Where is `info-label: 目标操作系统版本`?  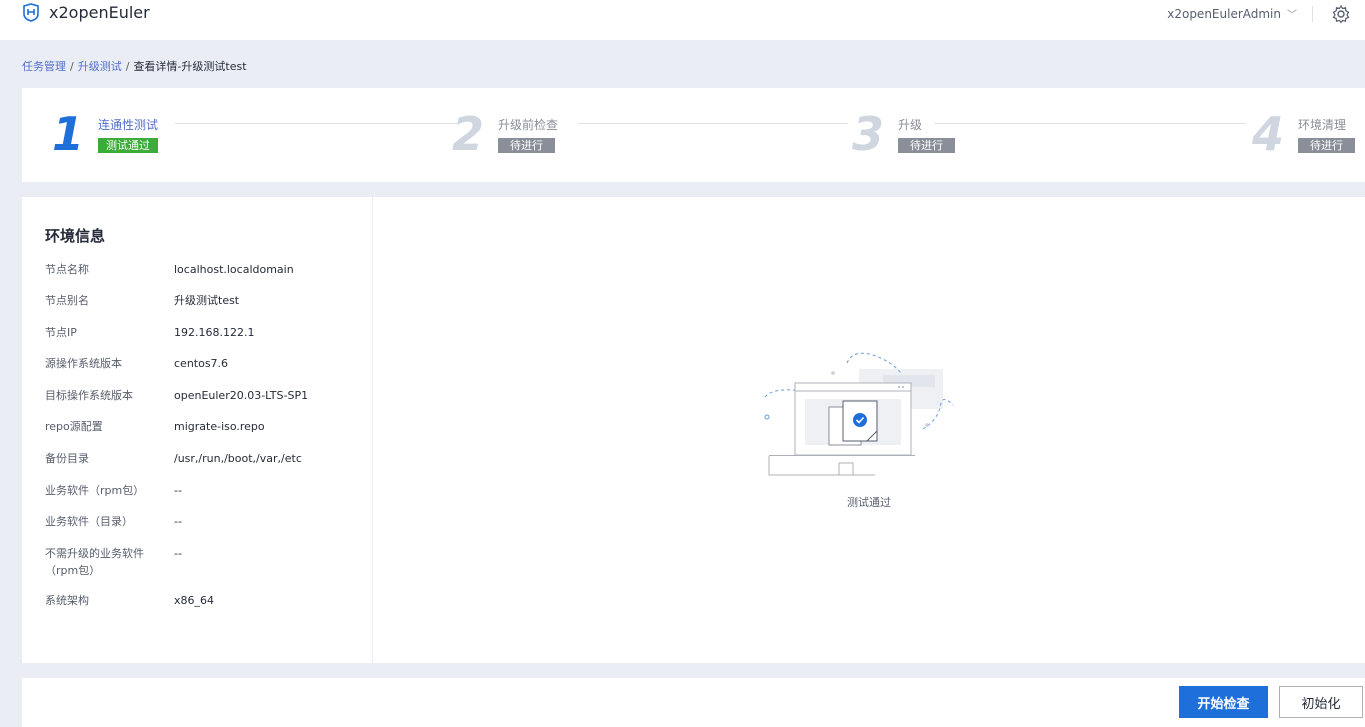 info-label: 目标操作系统版本 is located at coordinates (89, 395).